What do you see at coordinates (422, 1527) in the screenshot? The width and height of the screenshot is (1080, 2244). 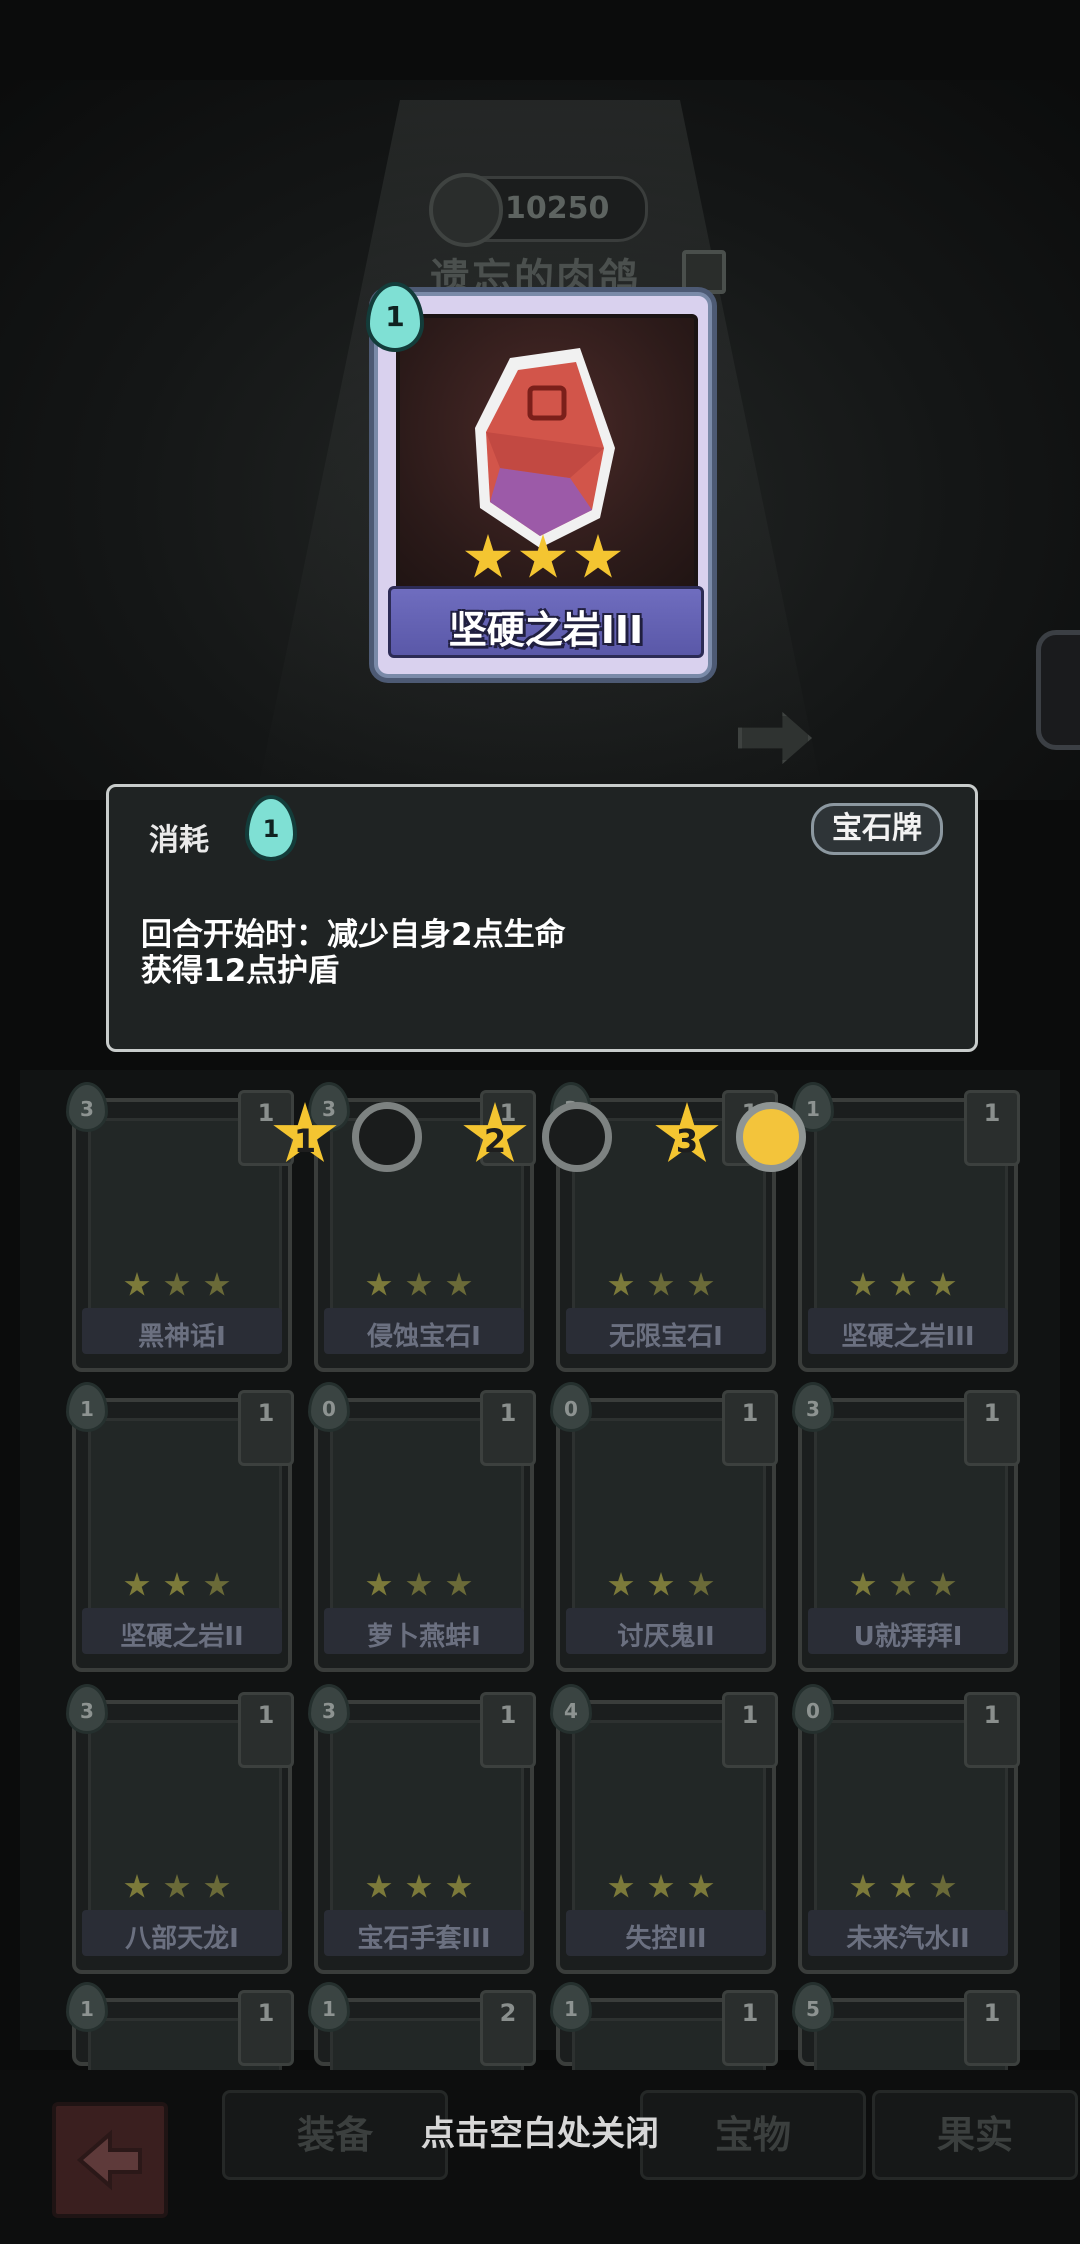 I see `inventory-card: 0 1 萝卜燕蚌I` at bounding box center [422, 1527].